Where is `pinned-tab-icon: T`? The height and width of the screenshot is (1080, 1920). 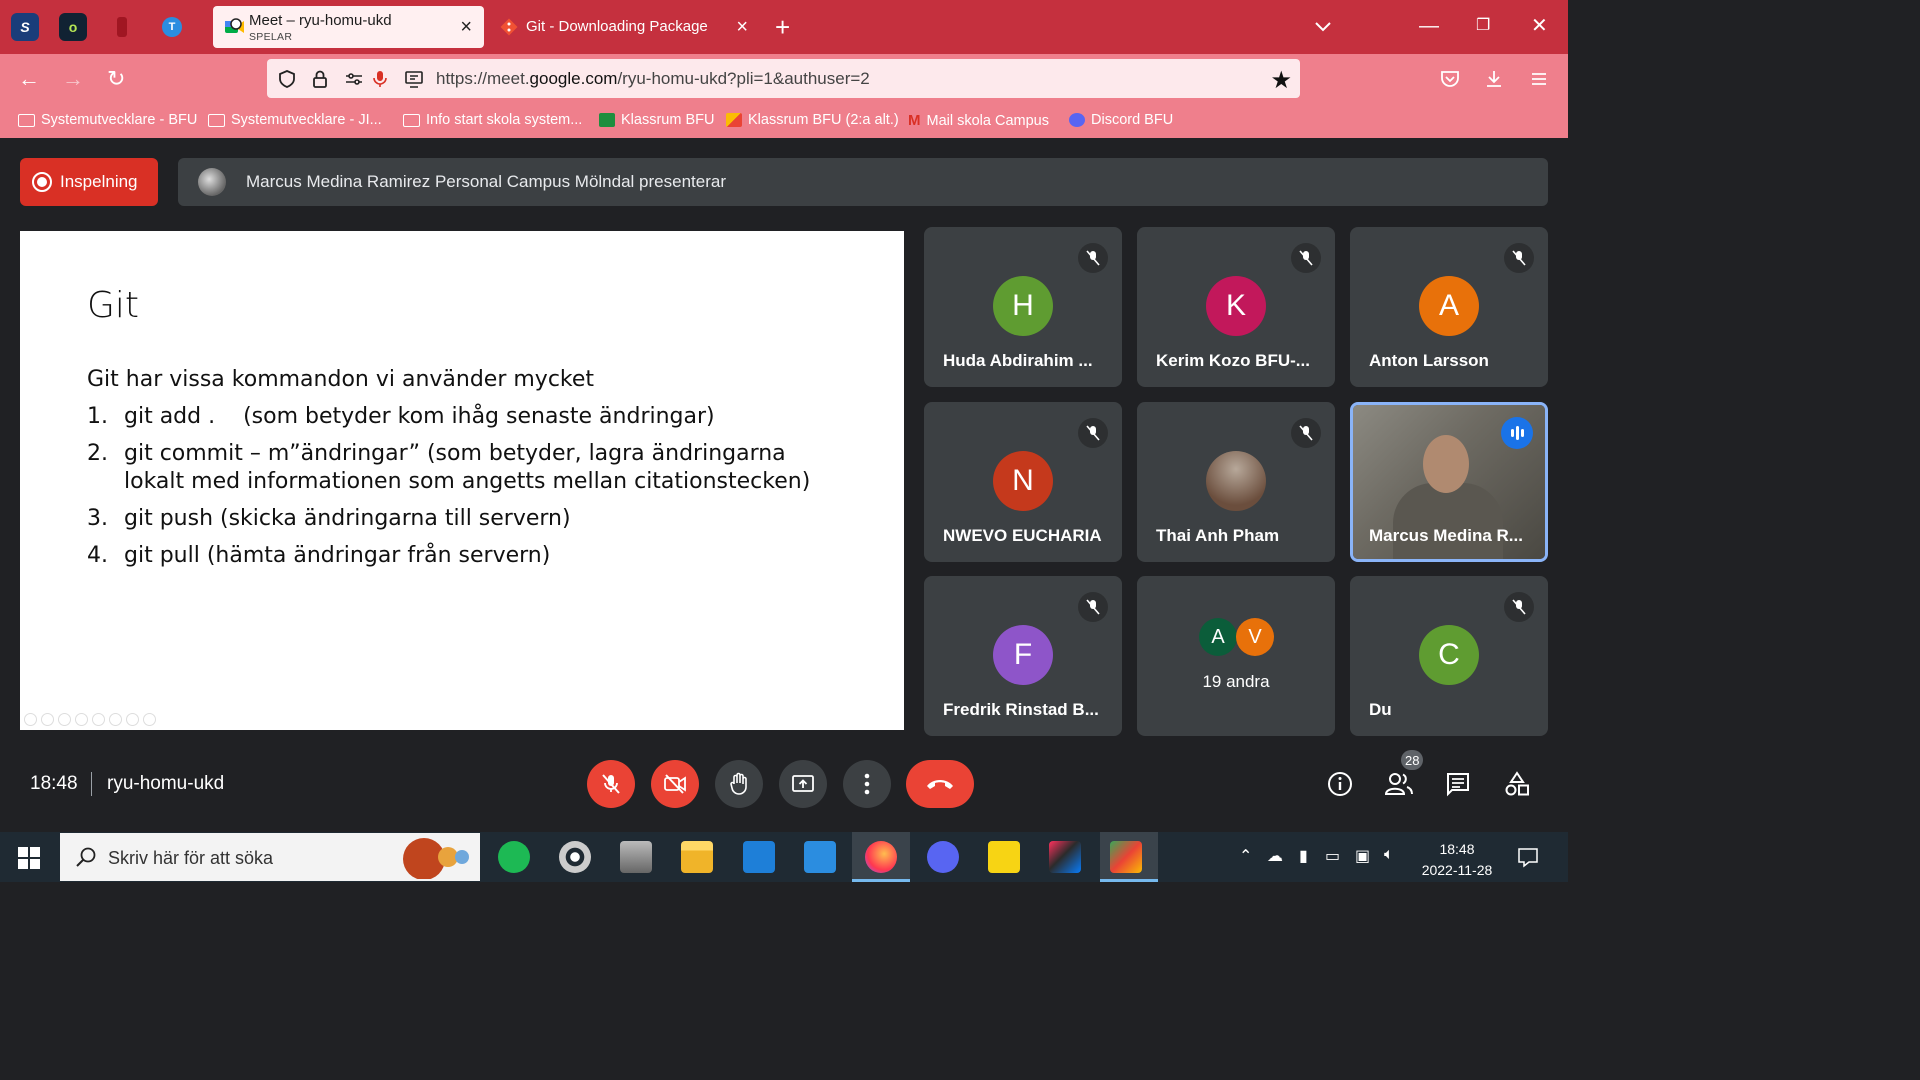 pinned-tab-icon: T is located at coordinates (172, 27).